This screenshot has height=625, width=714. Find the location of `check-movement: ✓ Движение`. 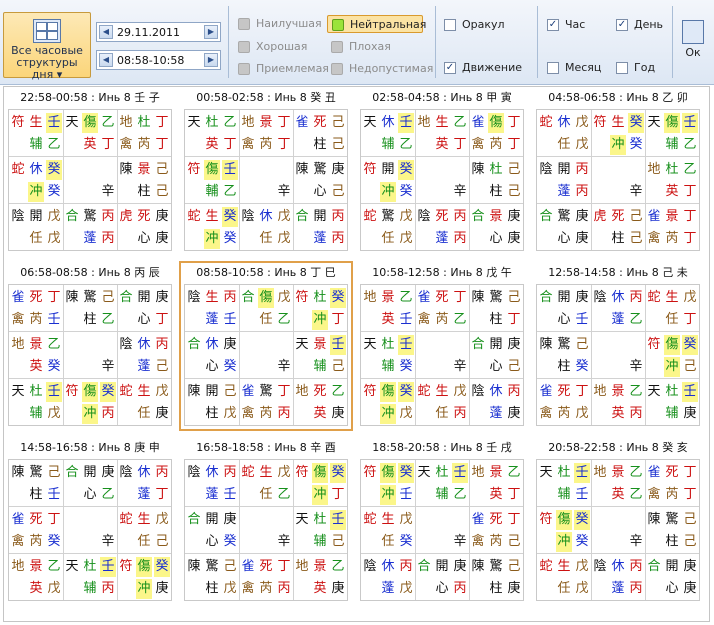

check-movement: ✓ Движение is located at coordinates (483, 68).